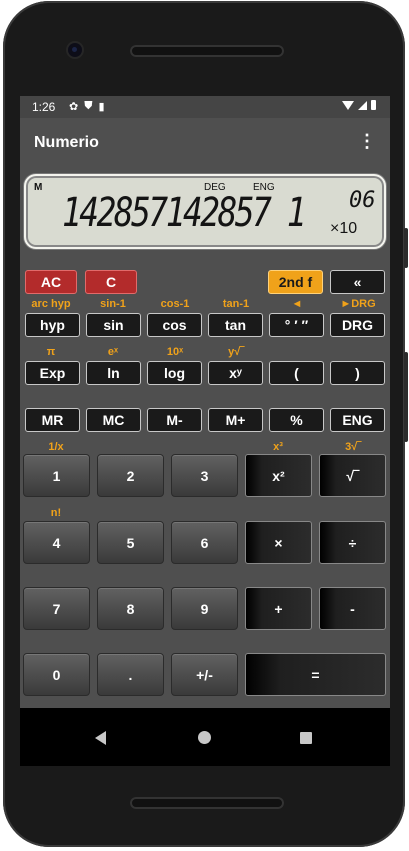  What do you see at coordinates (174, 325) in the screenshot?
I see `cos-button: cos` at bounding box center [174, 325].